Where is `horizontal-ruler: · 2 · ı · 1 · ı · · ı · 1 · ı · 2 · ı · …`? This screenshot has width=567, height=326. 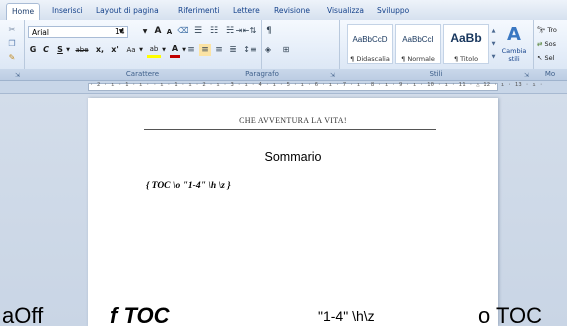
horizontal-ruler: · 2 · ı · 1 · ı · · ı · 1 · ı · 2 · ı · … is located at coordinates (283, 87).